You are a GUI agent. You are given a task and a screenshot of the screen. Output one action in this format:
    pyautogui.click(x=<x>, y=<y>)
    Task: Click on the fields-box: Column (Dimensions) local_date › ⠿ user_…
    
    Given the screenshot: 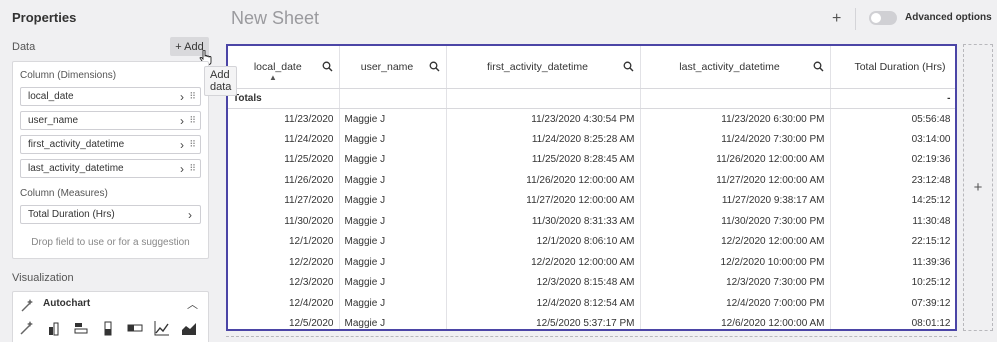 What is the action you would take?
    pyautogui.click(x=110, y=160)
    